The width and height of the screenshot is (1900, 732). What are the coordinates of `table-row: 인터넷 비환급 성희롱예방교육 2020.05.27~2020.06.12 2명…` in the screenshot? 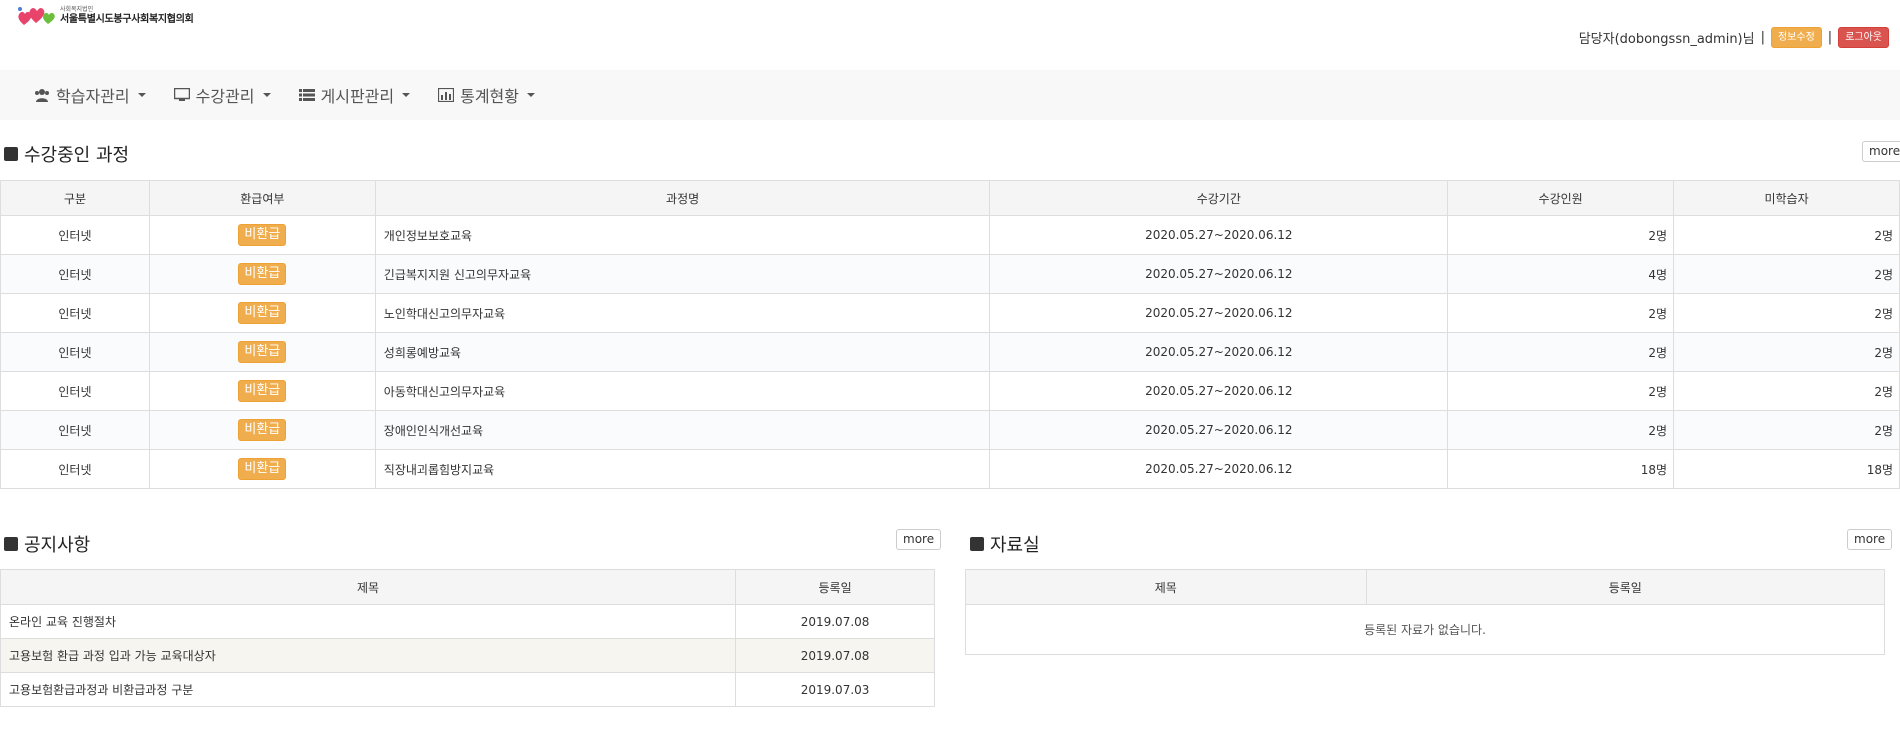 It's located at (950, 352).